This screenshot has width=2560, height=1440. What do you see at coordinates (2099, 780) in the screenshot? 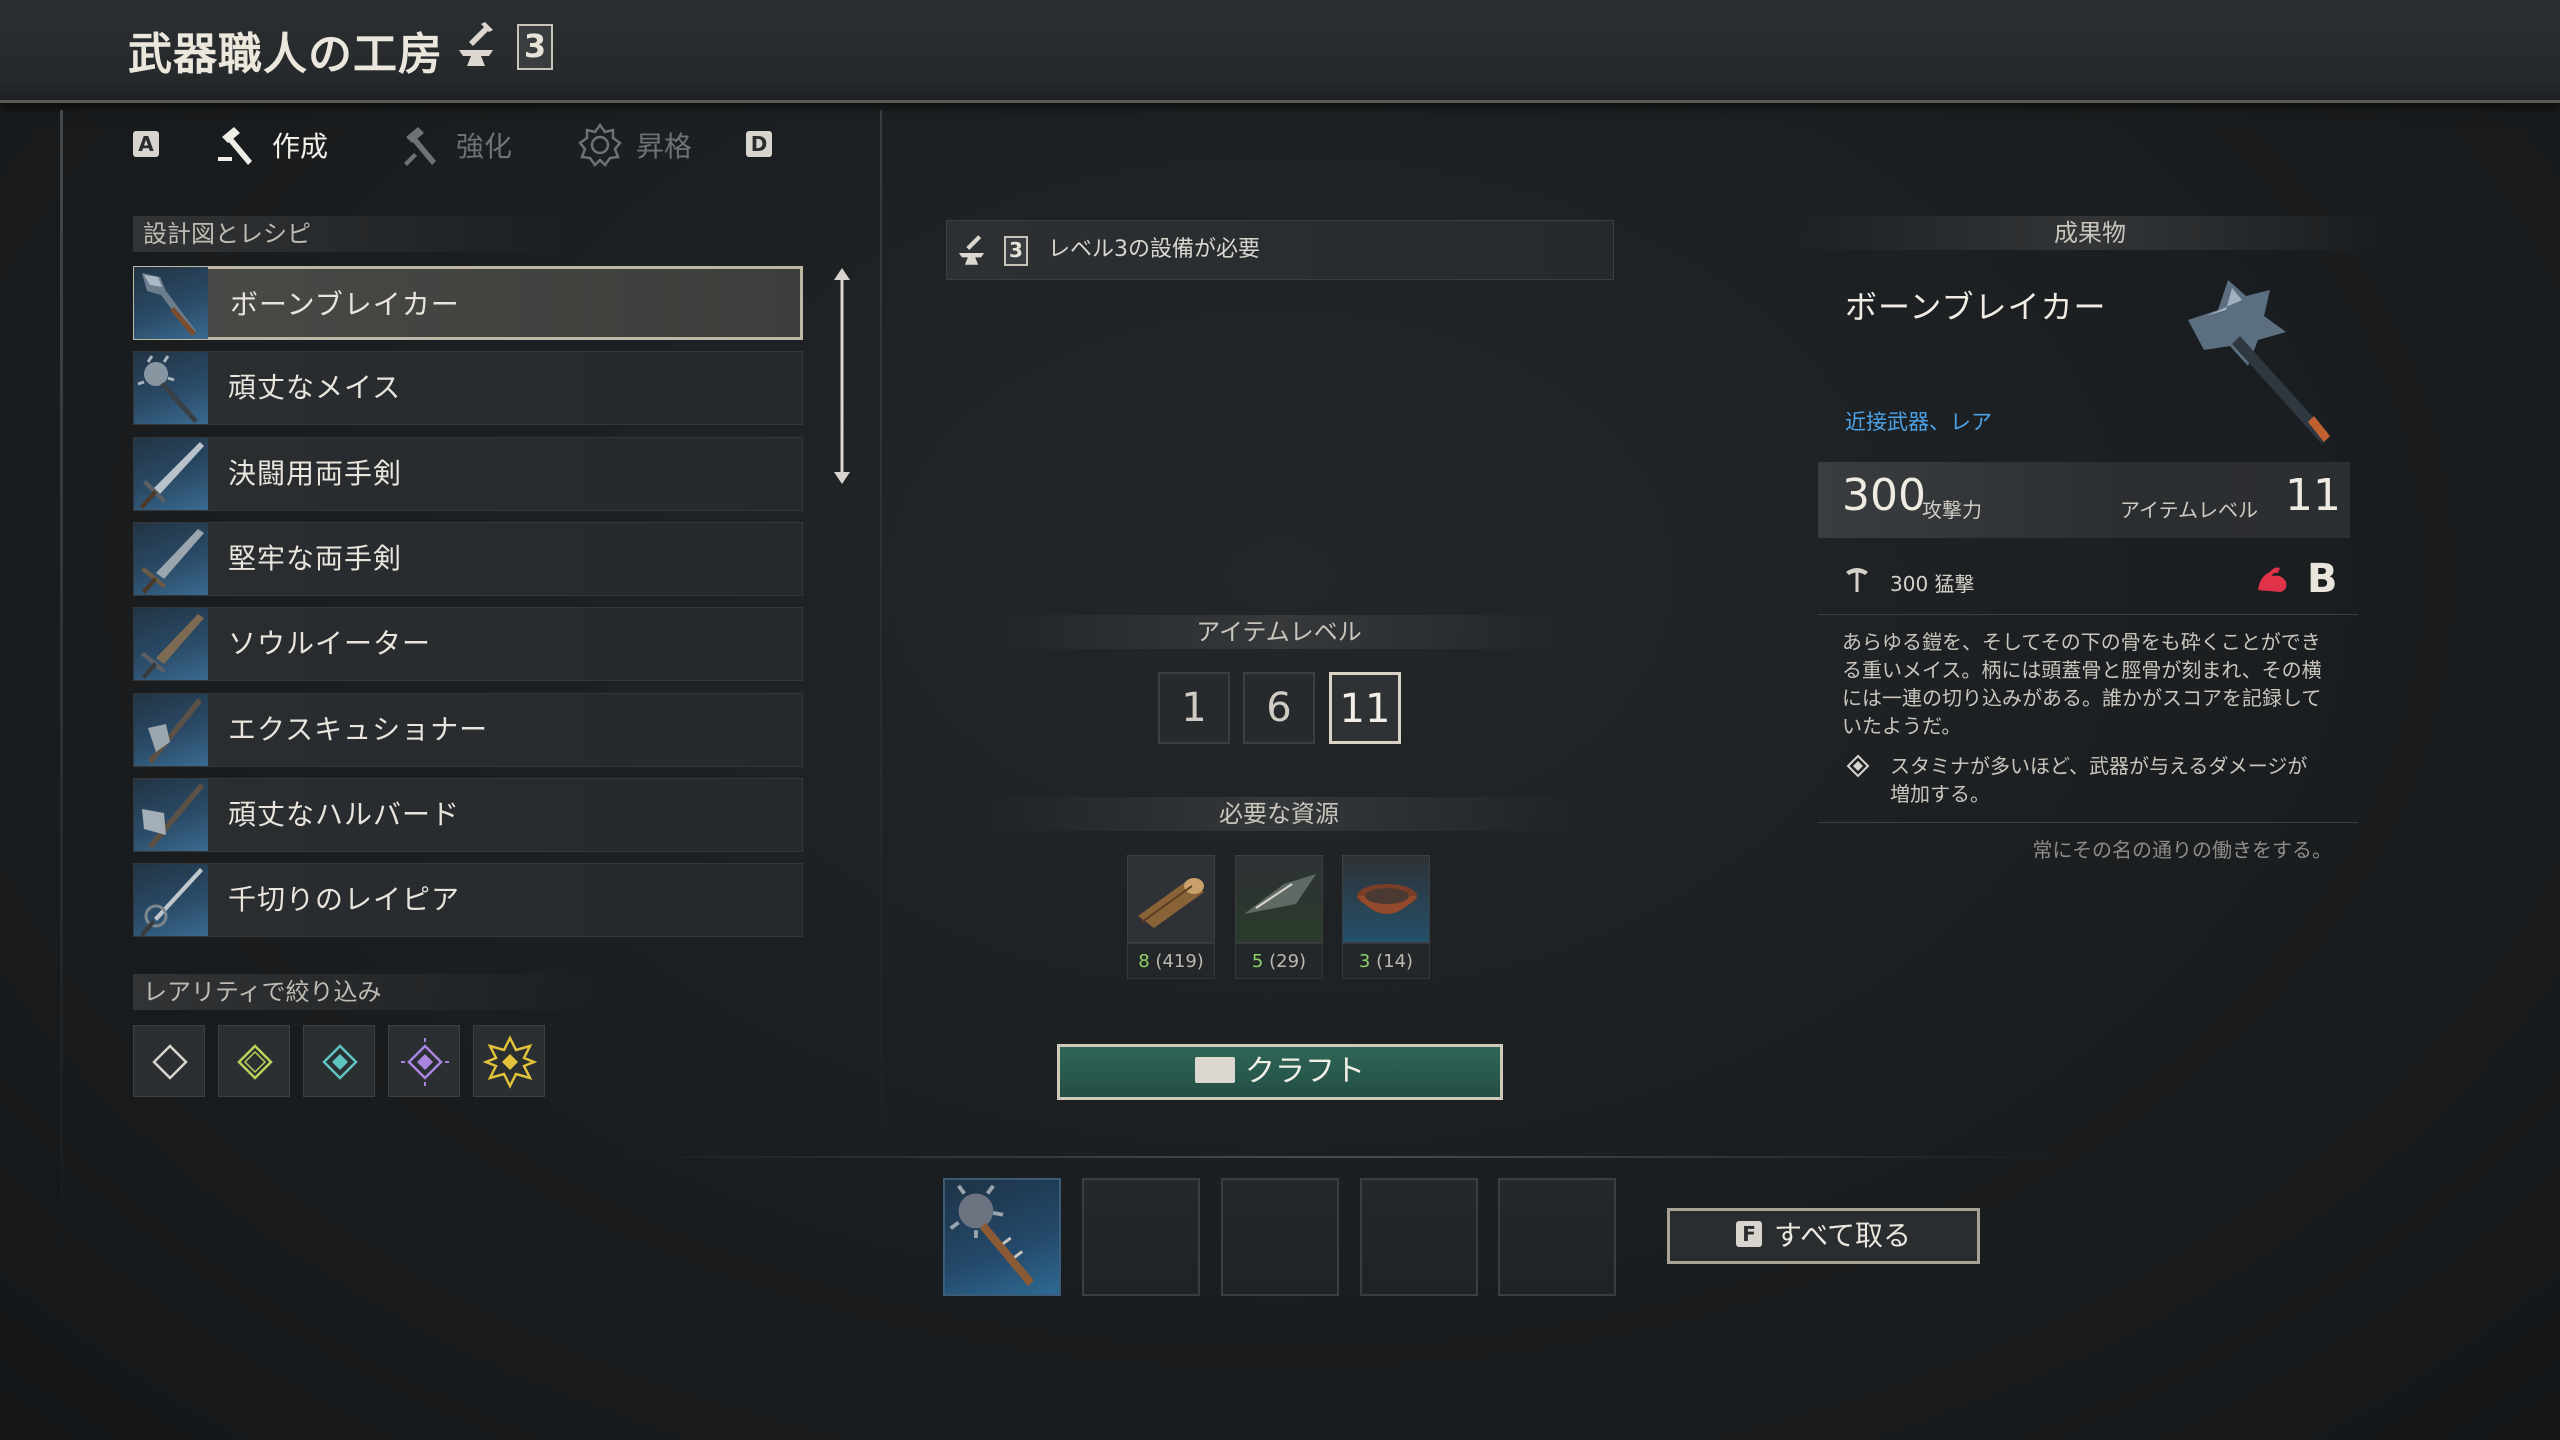
I see `perk-text: スタミナが多いほど、武器が与えるダメージが増加する。` at bounding box center [2099, 780].